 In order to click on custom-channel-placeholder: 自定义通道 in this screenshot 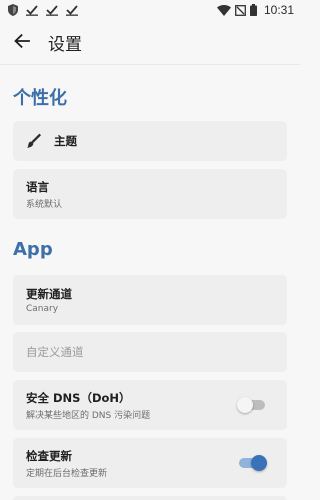, I will do `click(55, 352)`.